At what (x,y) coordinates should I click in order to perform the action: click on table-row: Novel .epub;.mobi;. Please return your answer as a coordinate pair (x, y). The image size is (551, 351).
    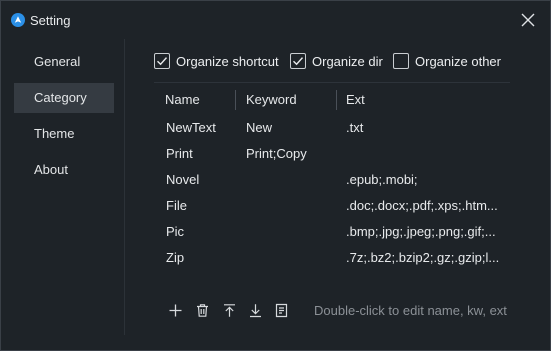
    Looking at the image, I should click on (332, 180).